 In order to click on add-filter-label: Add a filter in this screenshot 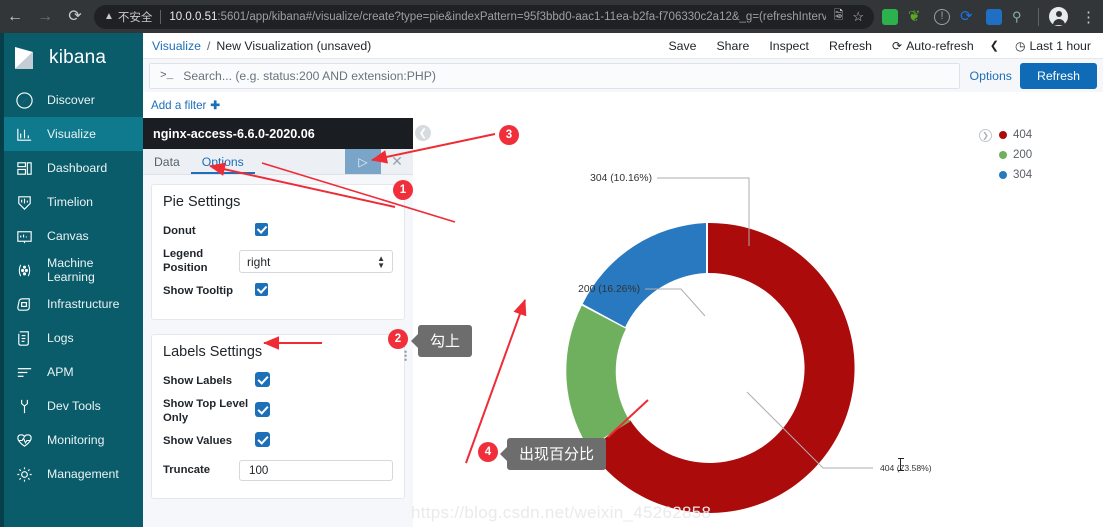, I will do `click(179, 105)`.